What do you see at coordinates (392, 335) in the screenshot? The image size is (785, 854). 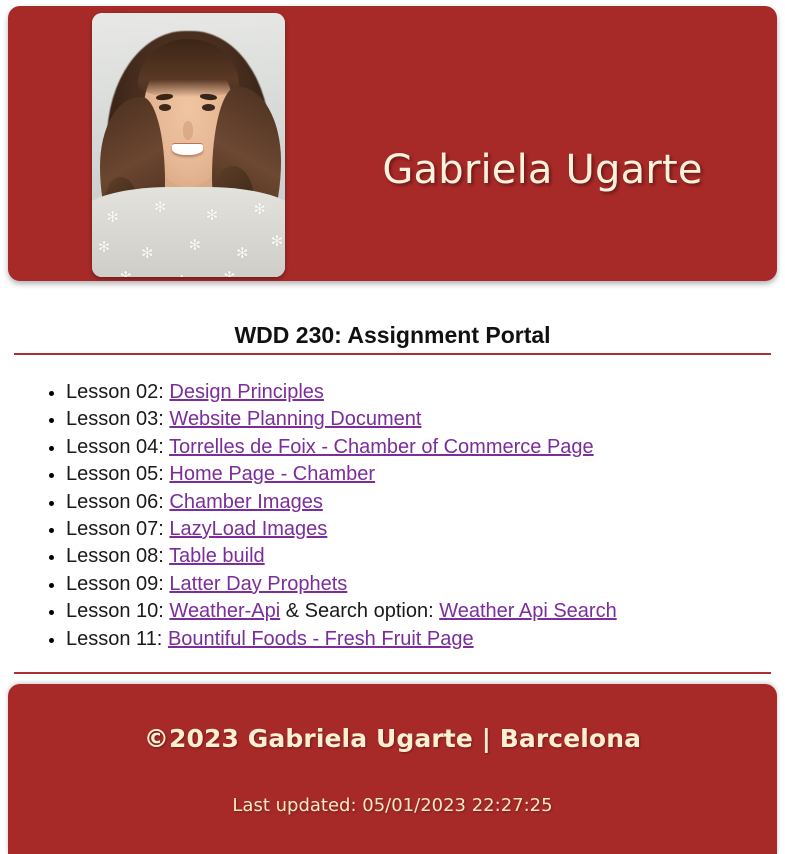 I see `page-title: WDD 230: Assignment Portal` at bounding box center [392, 335].